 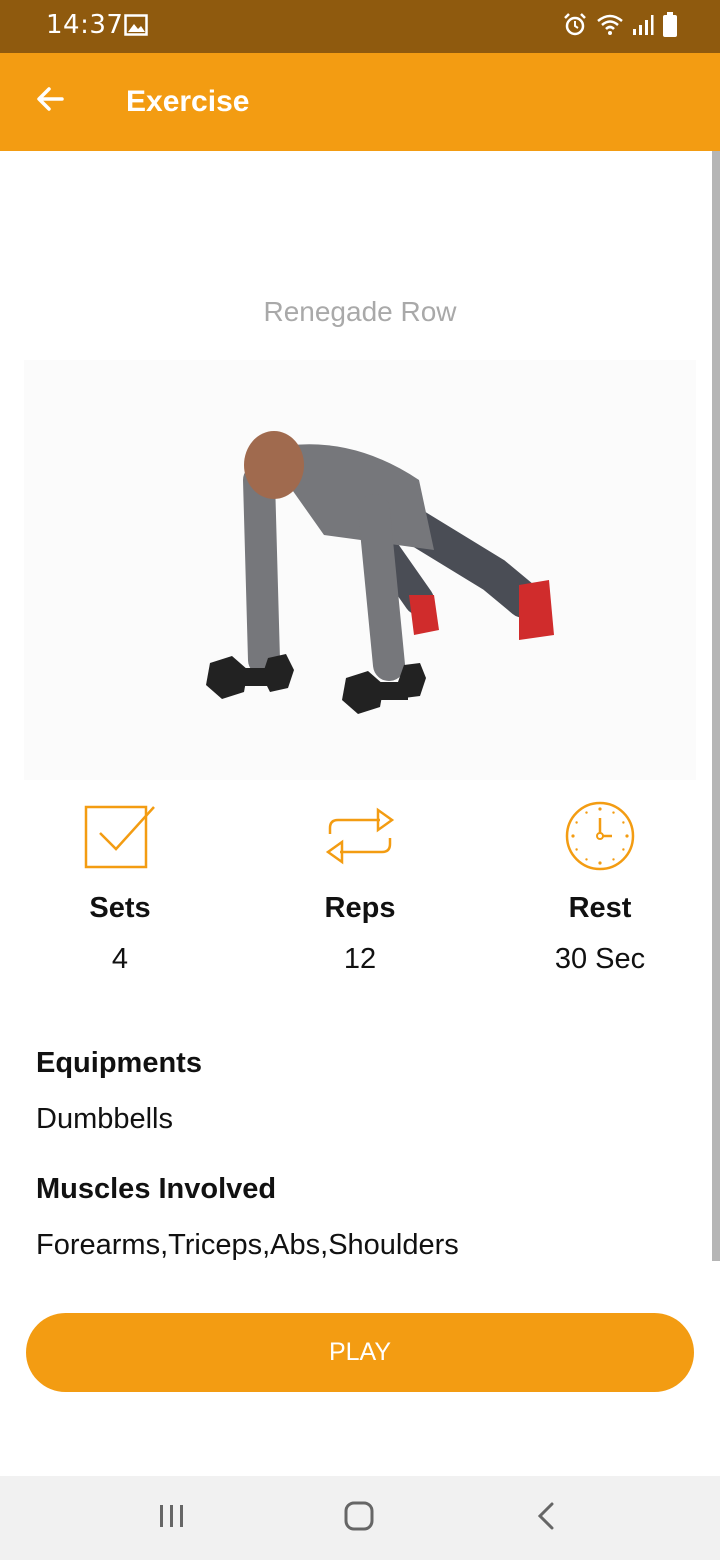 I want to click on nav-back-button, so click(x=546, y=1518).